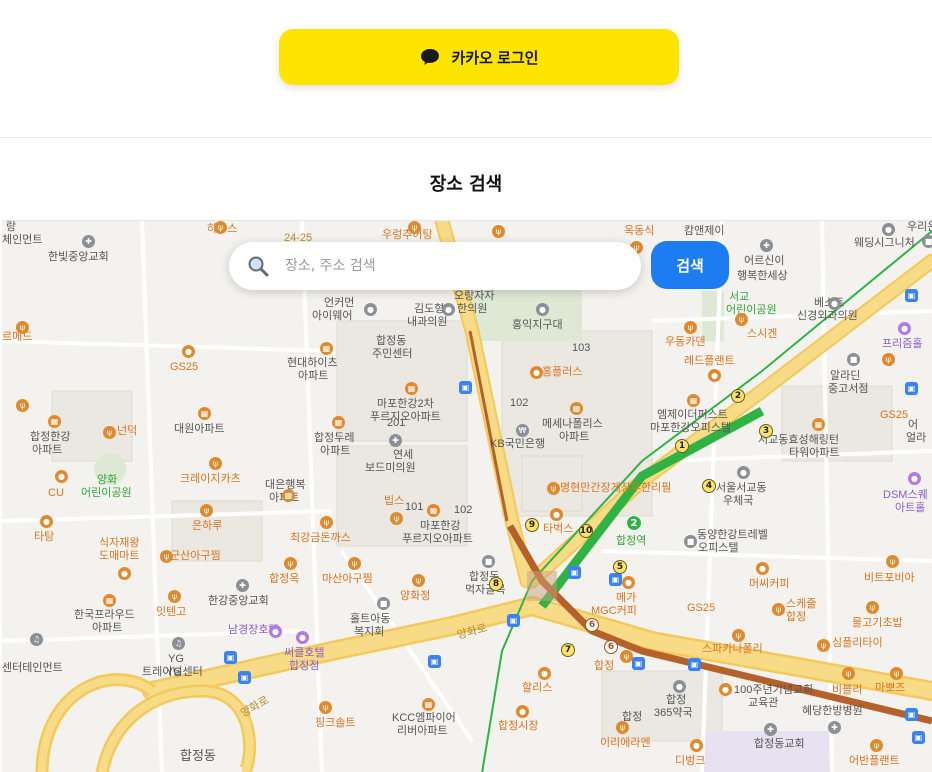 The height and width of the screenshot is (772, 932). Describe the element at coordinates (542, 309) in the screenshot. I see `police-icon: ●` at that location.